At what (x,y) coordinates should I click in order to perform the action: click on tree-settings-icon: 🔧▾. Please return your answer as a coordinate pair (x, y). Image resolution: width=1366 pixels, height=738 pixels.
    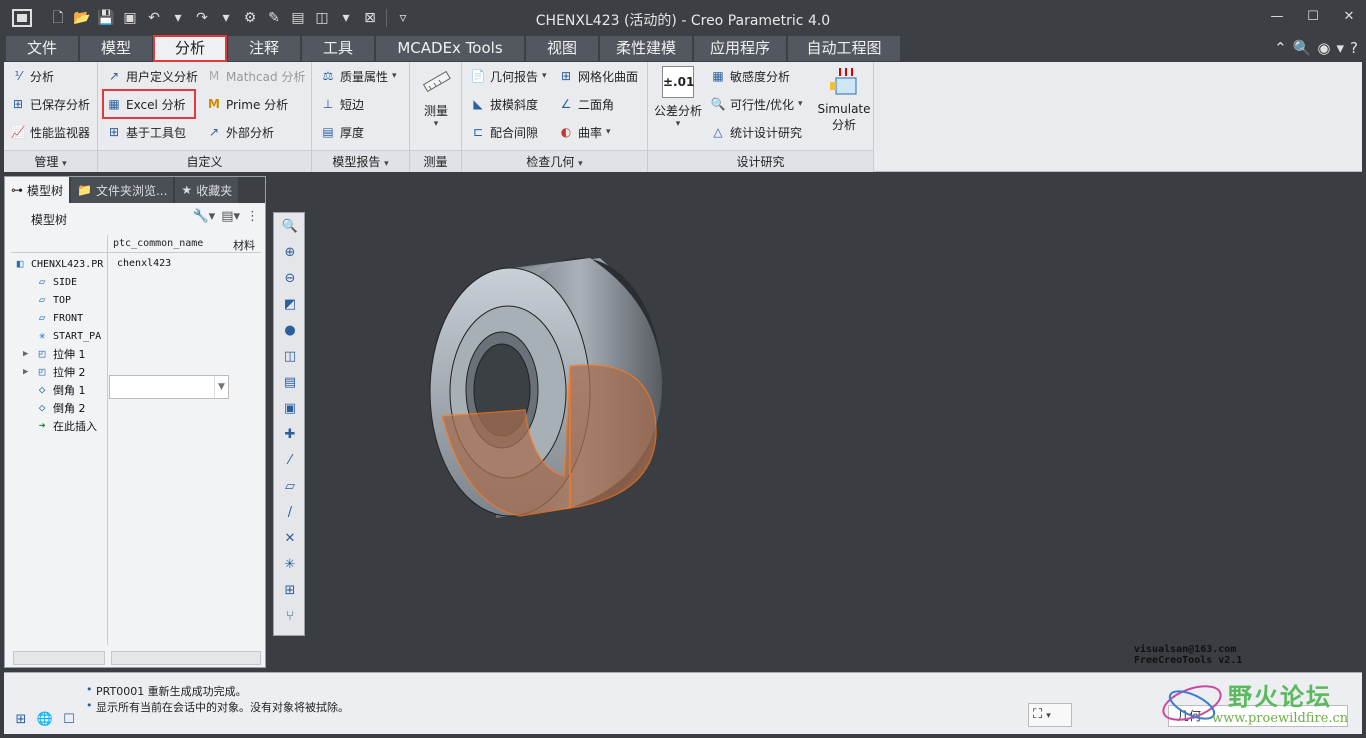
    Looking at the image, I should click on (203, 216).